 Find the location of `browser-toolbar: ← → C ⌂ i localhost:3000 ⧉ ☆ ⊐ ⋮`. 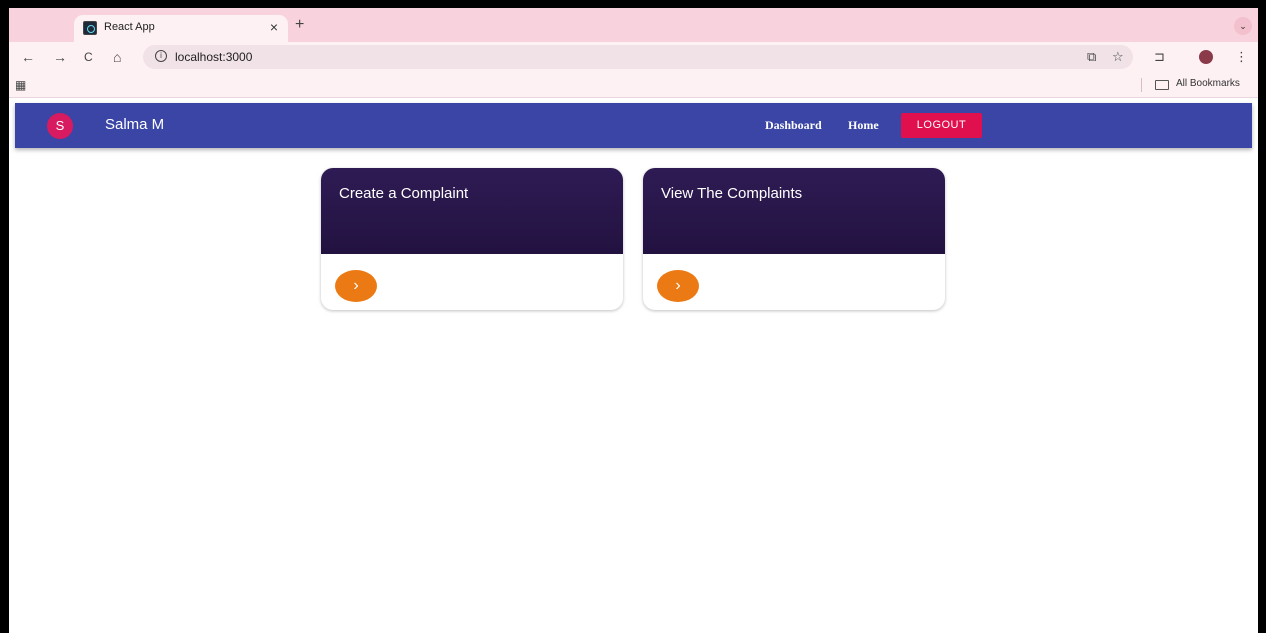

browser-toolbar: ← → C ⌂ i localhost:3000 ⧉ ☆ ⊐ ⋮ is located at coordinates (633, 57).